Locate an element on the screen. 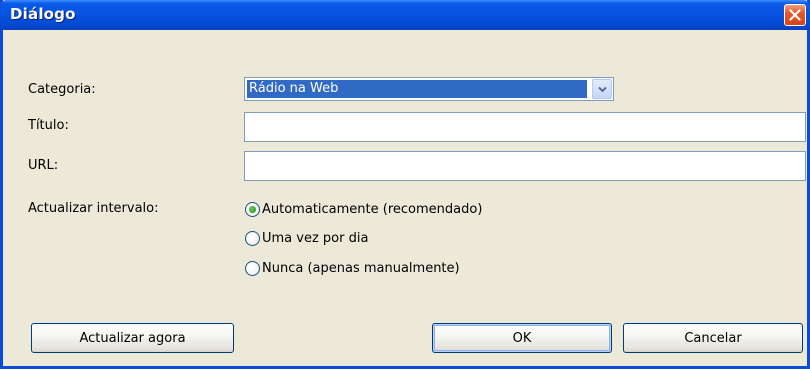  interval-option-daily: Uma vez por dia is located at coordinates (306, 238).